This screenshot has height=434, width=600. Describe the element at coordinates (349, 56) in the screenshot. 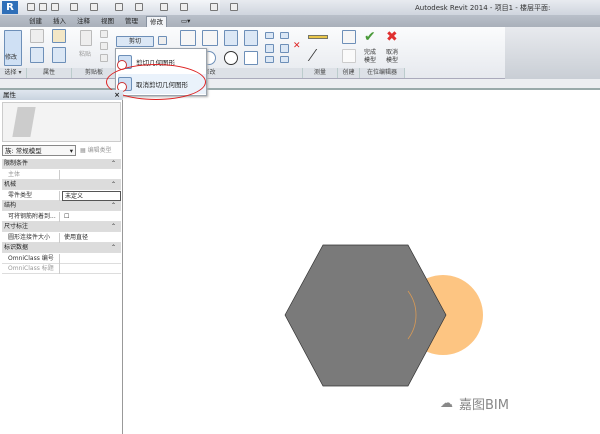

I see `create-similar-icon` at that location.